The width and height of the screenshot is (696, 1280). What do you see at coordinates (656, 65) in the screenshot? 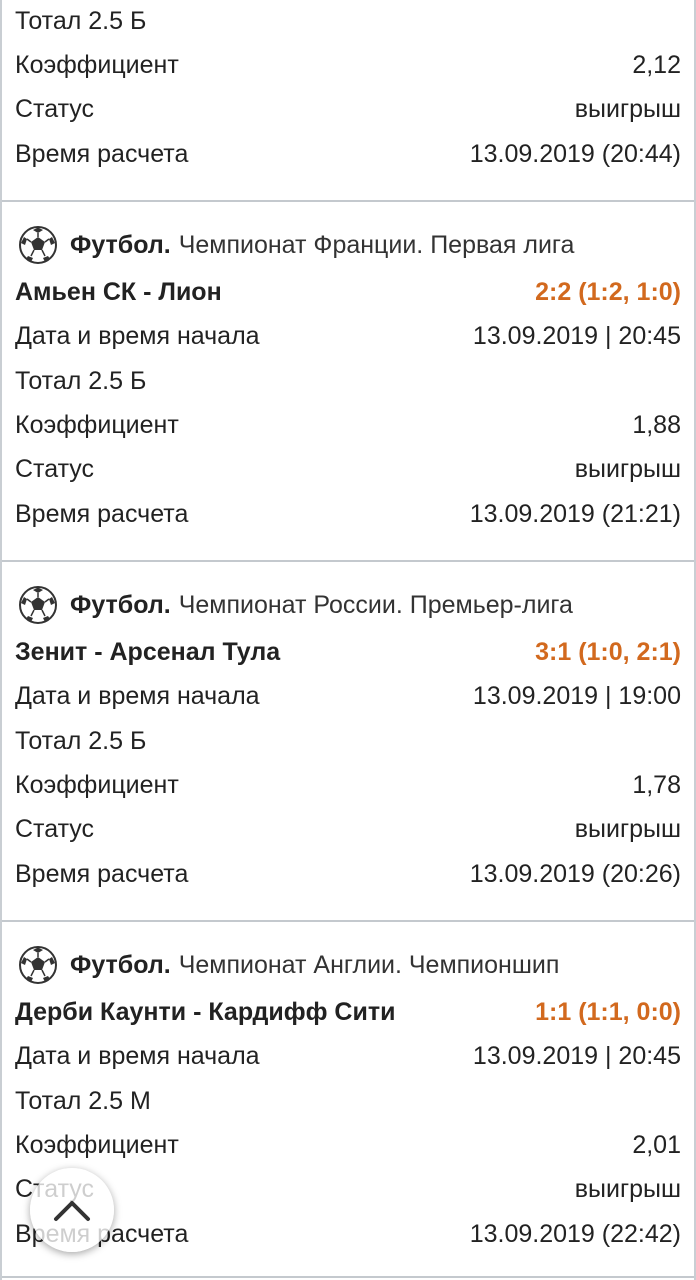
I see `coefficient-value: 2,12` at bounding box center [656, 65].